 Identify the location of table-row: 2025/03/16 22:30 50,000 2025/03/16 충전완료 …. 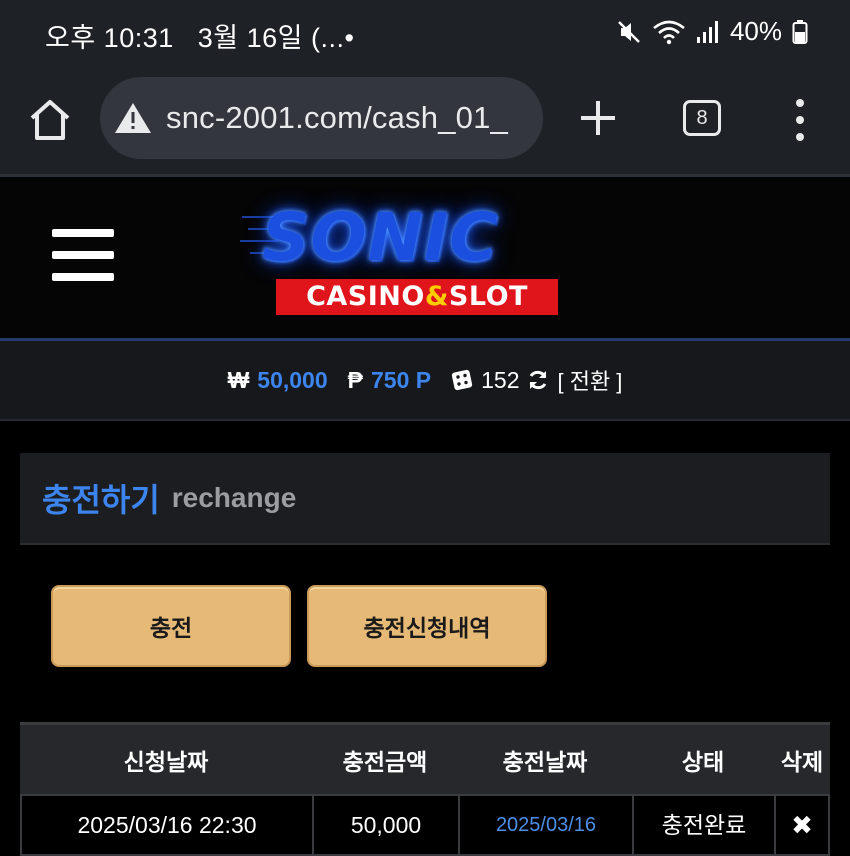
(425, 825).